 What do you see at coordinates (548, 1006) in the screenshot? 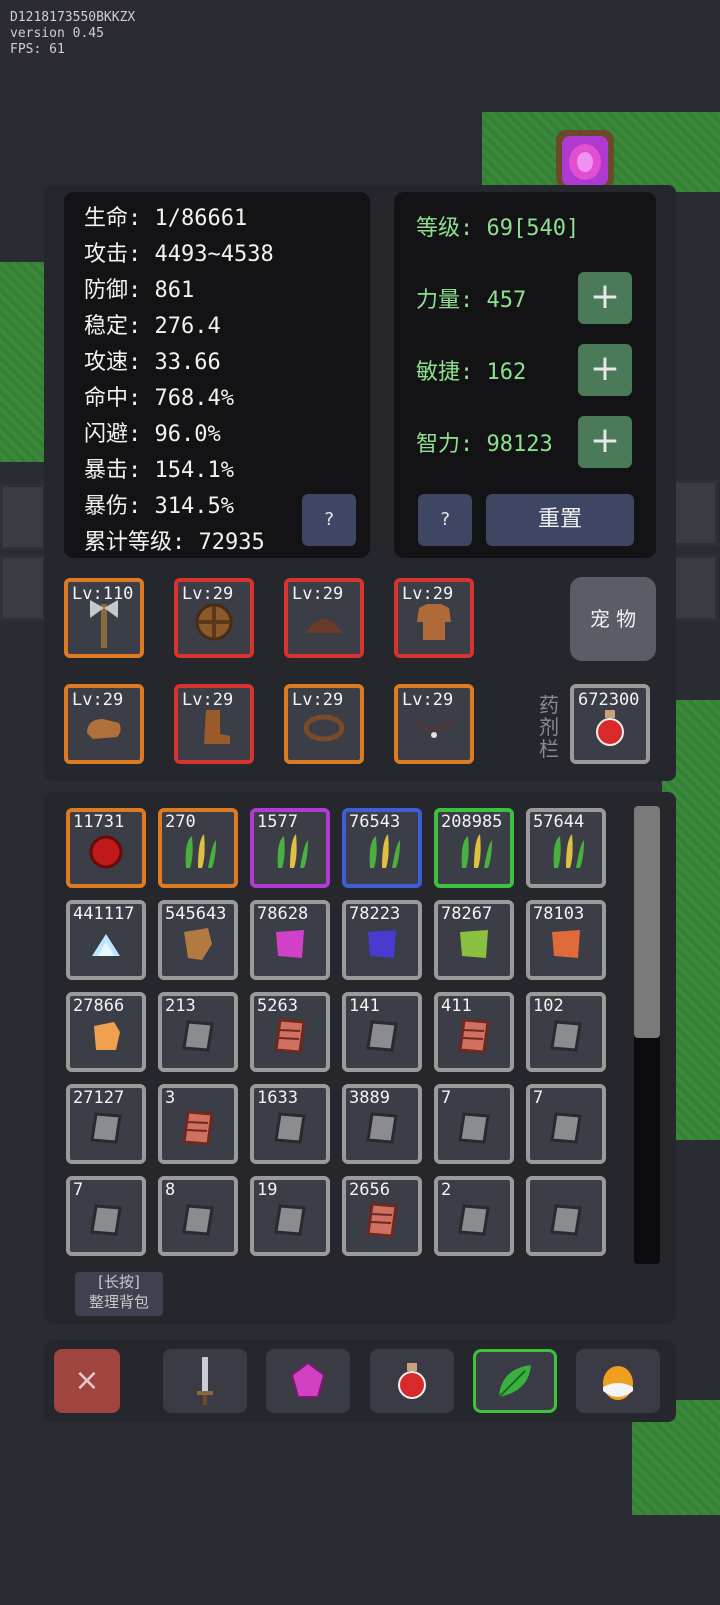
I see `item-count: 102` at bounding box center [548, 1006].